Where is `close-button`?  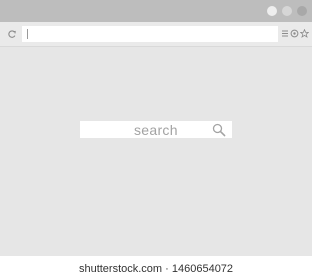 close-button is located at coordinates (302, 11).